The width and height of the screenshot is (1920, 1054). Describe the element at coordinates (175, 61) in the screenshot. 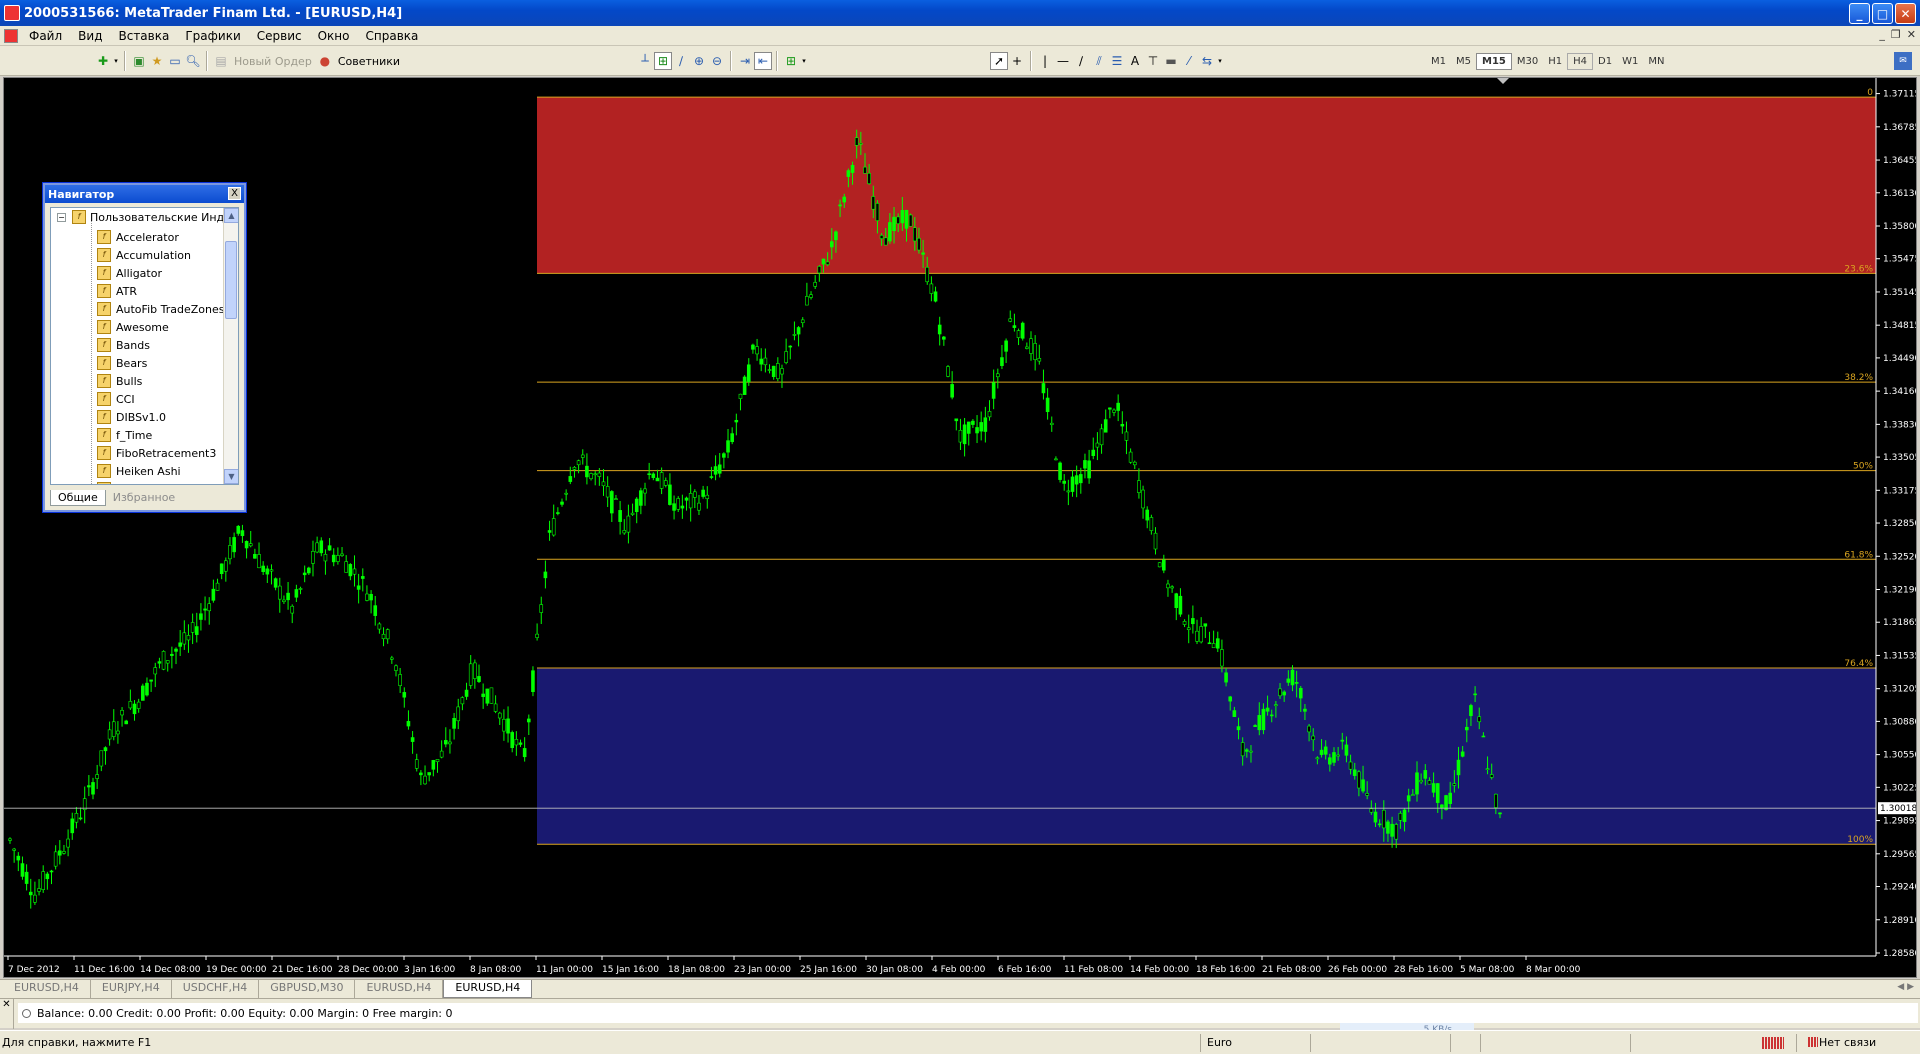

I see `navigator-icon: ▭` at that location.